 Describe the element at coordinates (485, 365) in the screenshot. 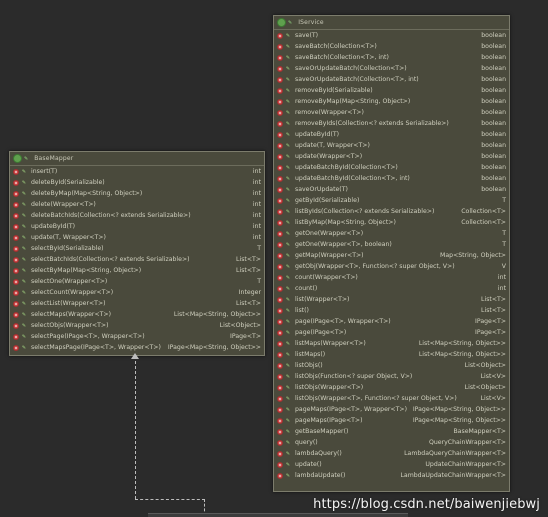

I see `method-return-type: List<Object>` at that location.